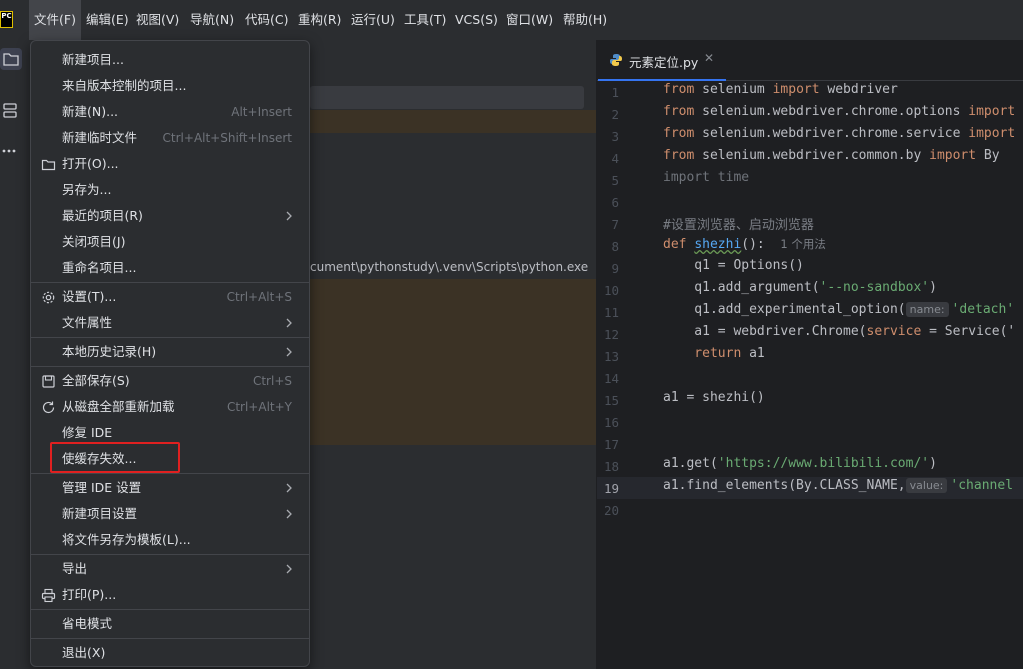  Describe the element at coordinates (48, 381) in the screenshot. I see `save-icon` at that location.